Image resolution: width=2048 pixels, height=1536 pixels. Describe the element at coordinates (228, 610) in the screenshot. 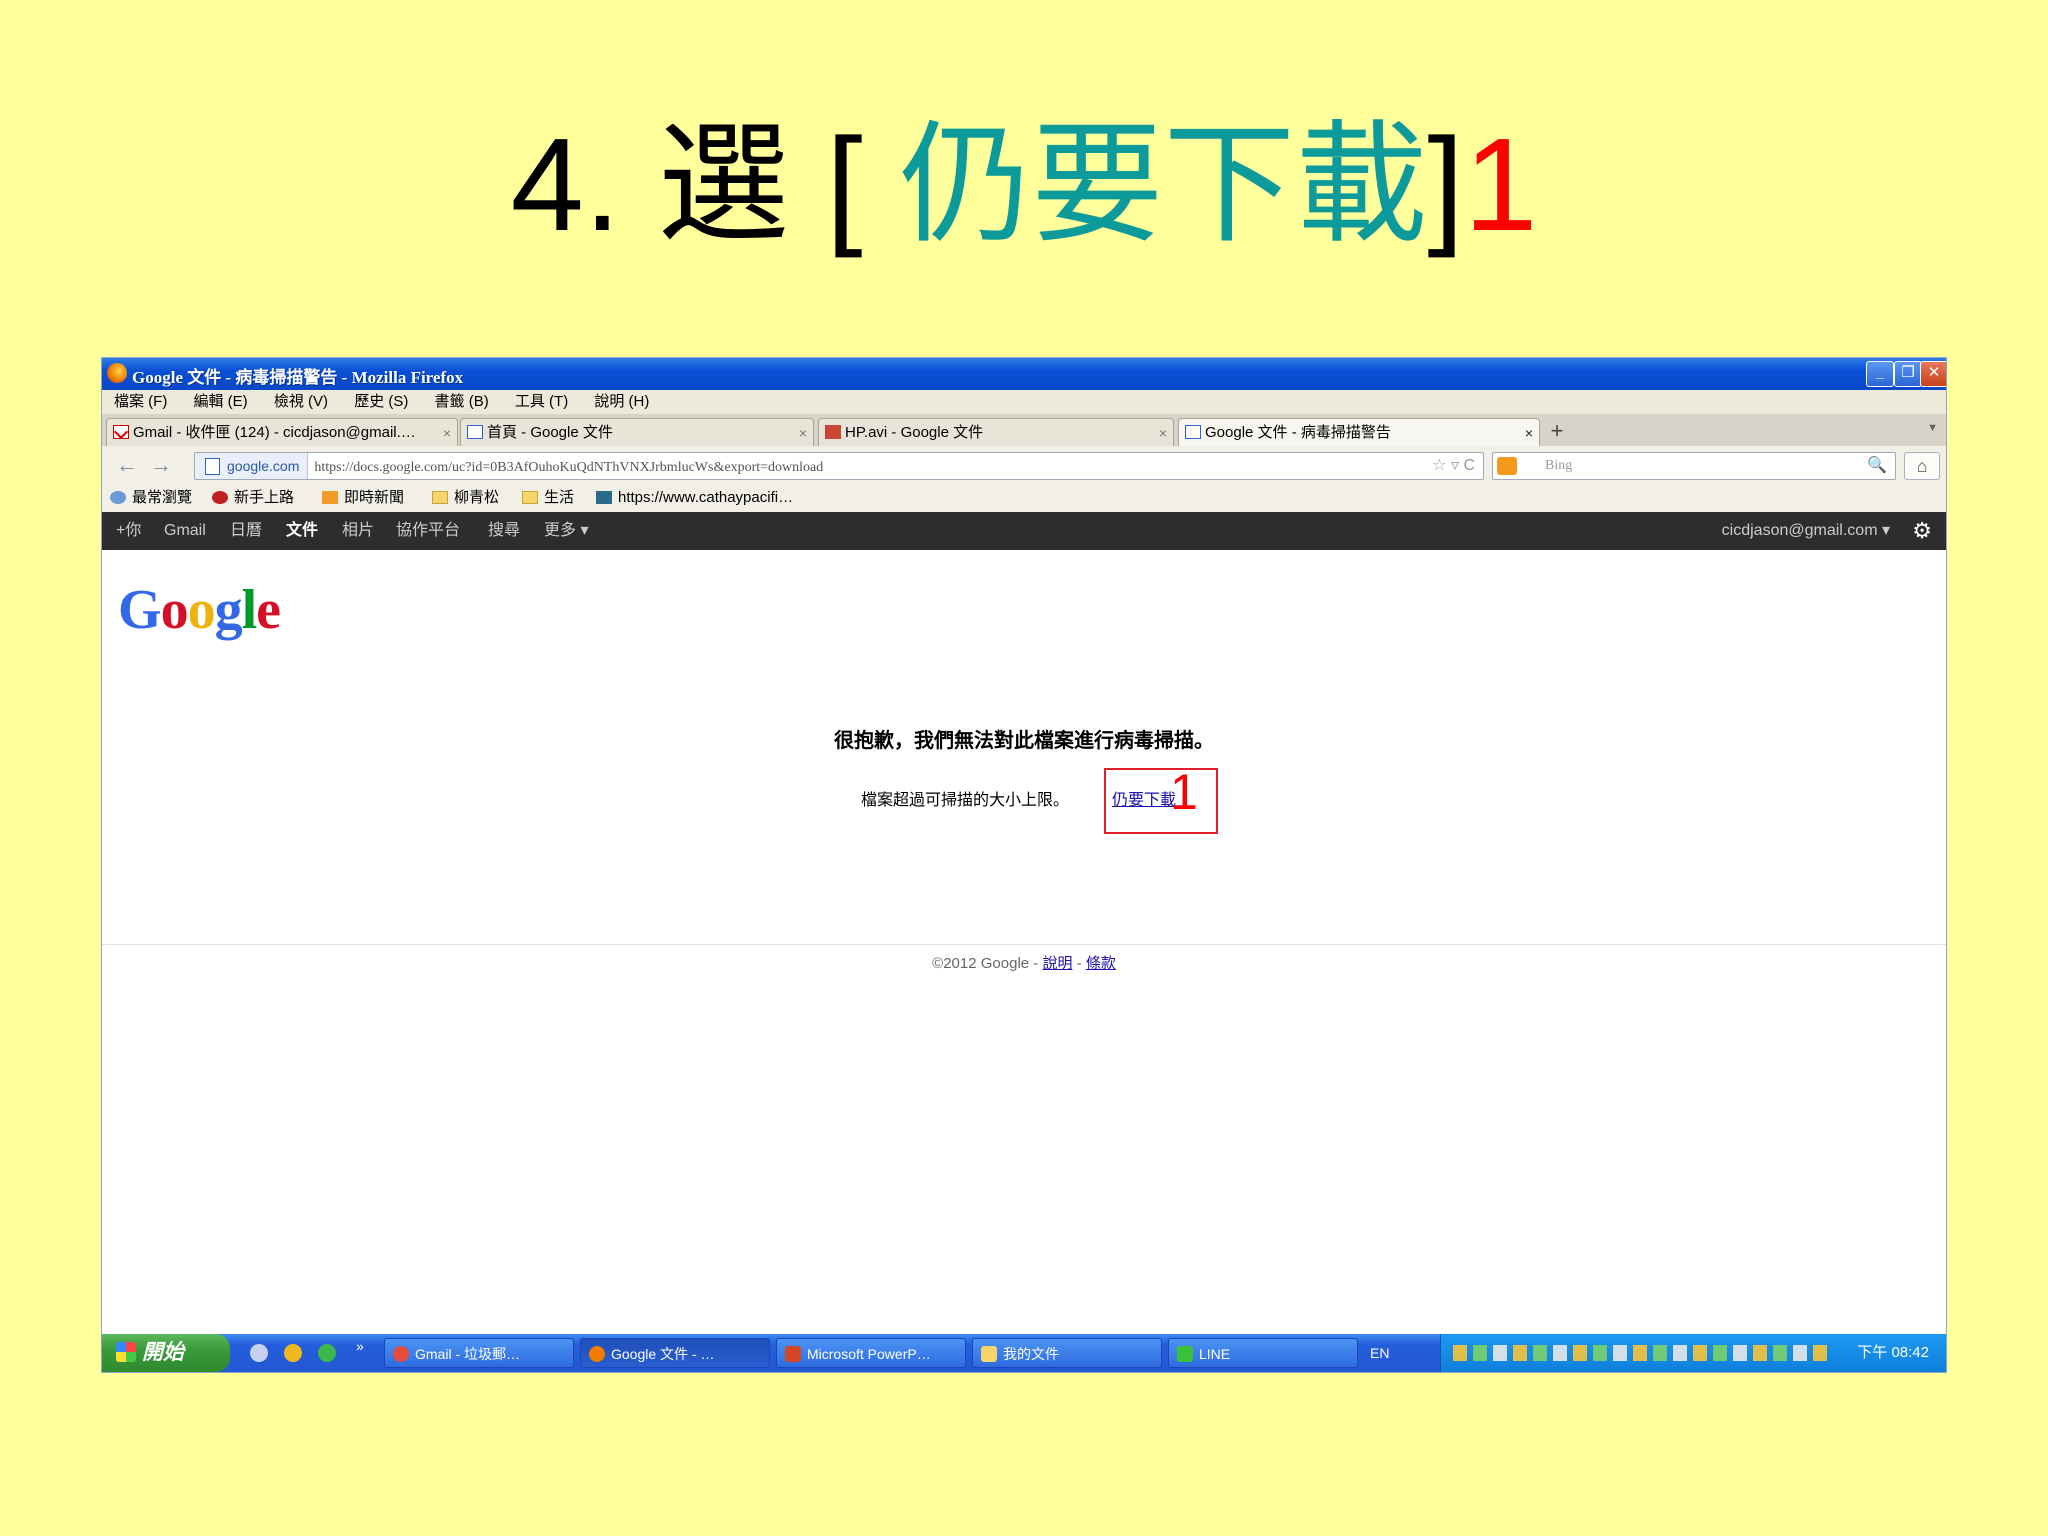

I see `logo-letter: g` at that location.